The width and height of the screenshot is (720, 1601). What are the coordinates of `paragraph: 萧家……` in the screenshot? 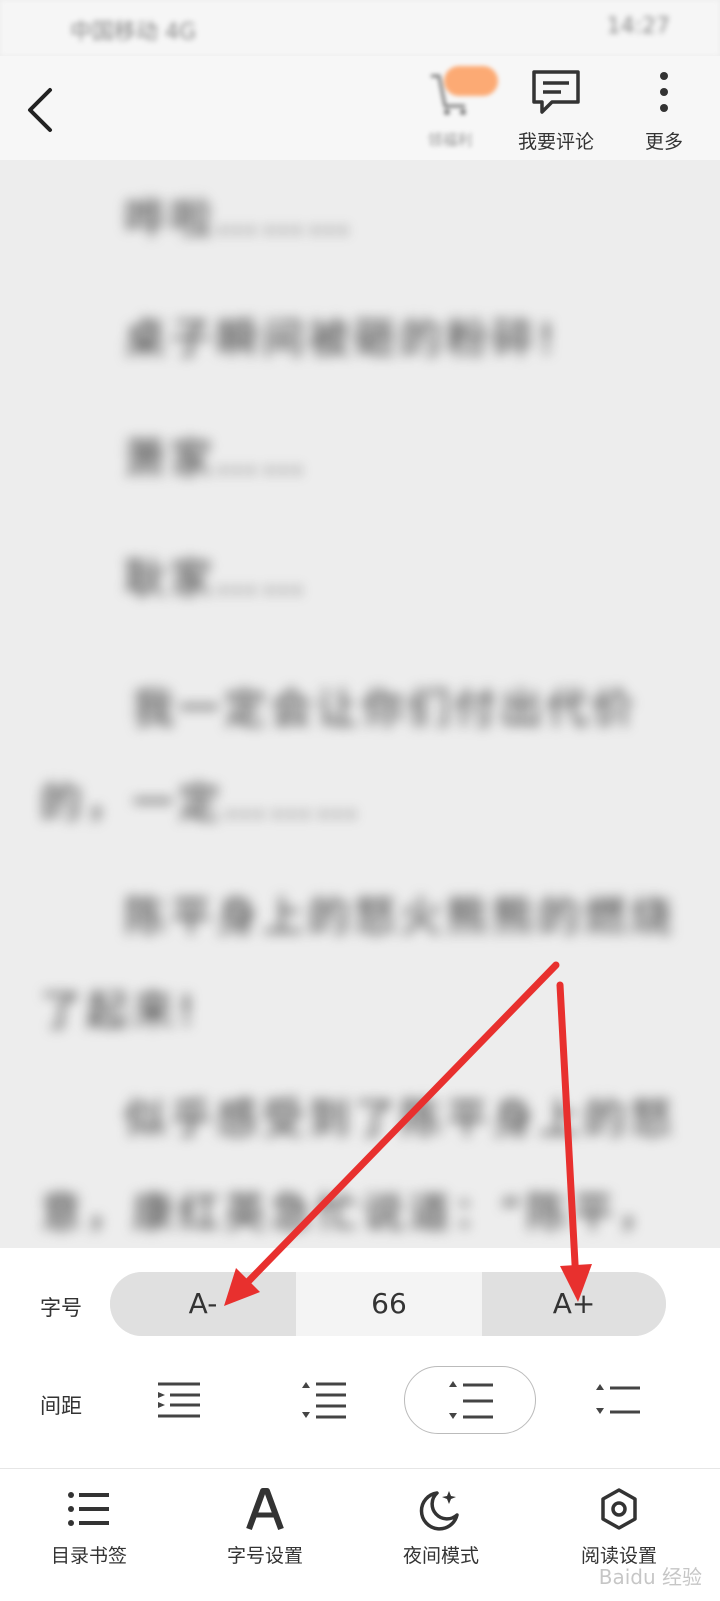 It's located at (216, 458).